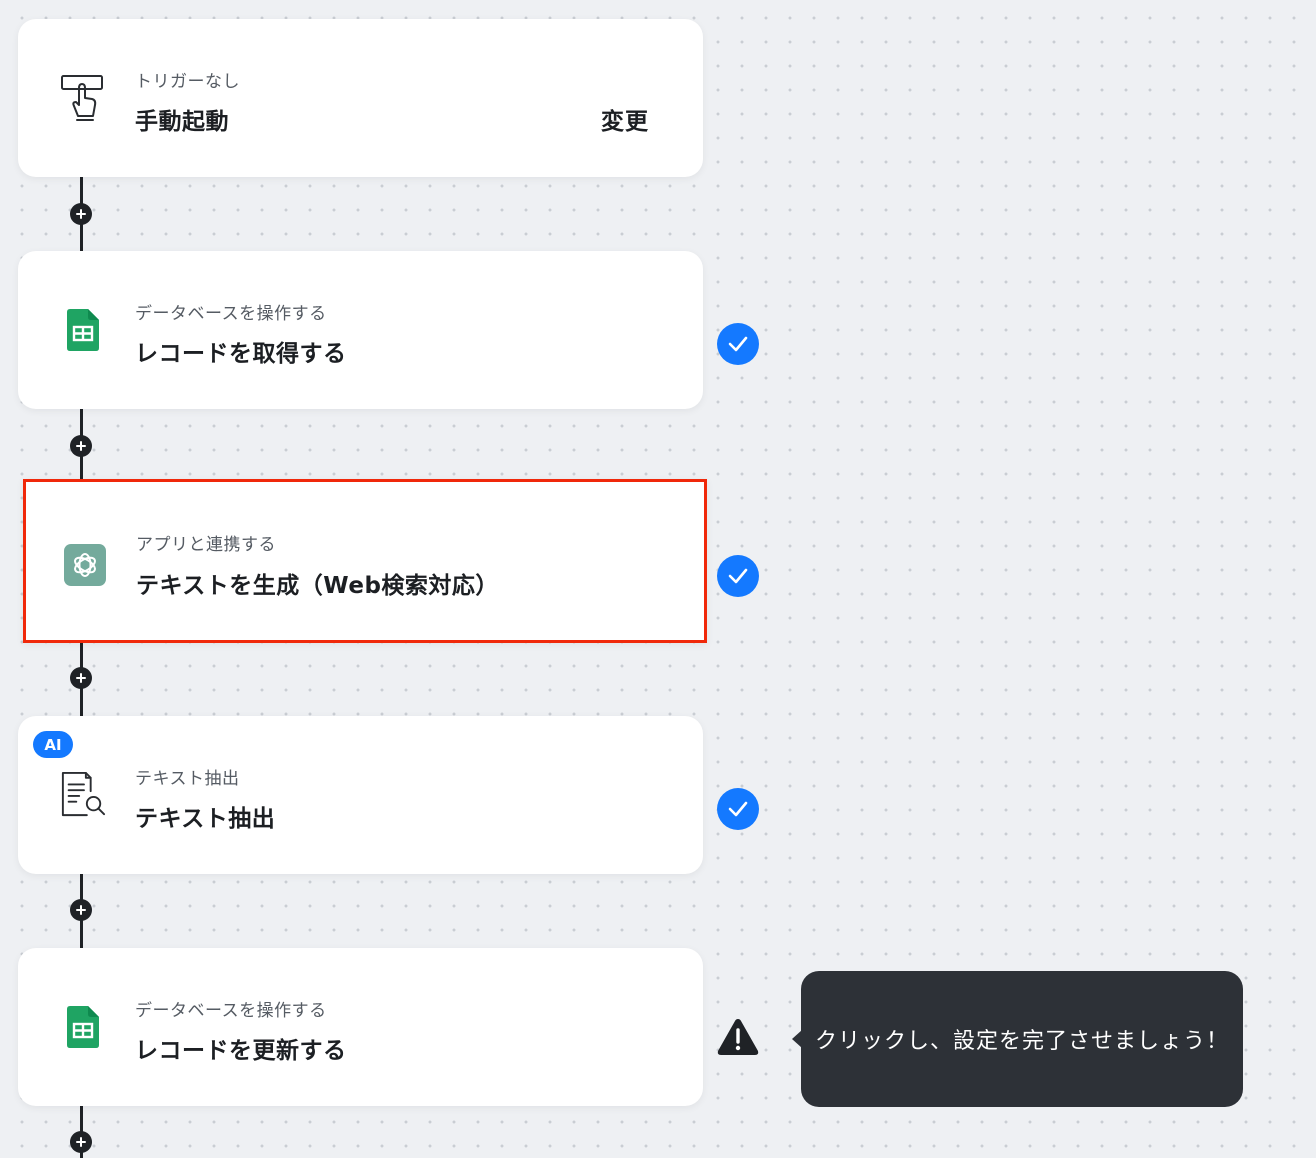 This screenshot has height=1158, width=1316. Describe the element at coordinates (241, 354) in the screenshot. I see `step-title: レコードを取得する` at that location.